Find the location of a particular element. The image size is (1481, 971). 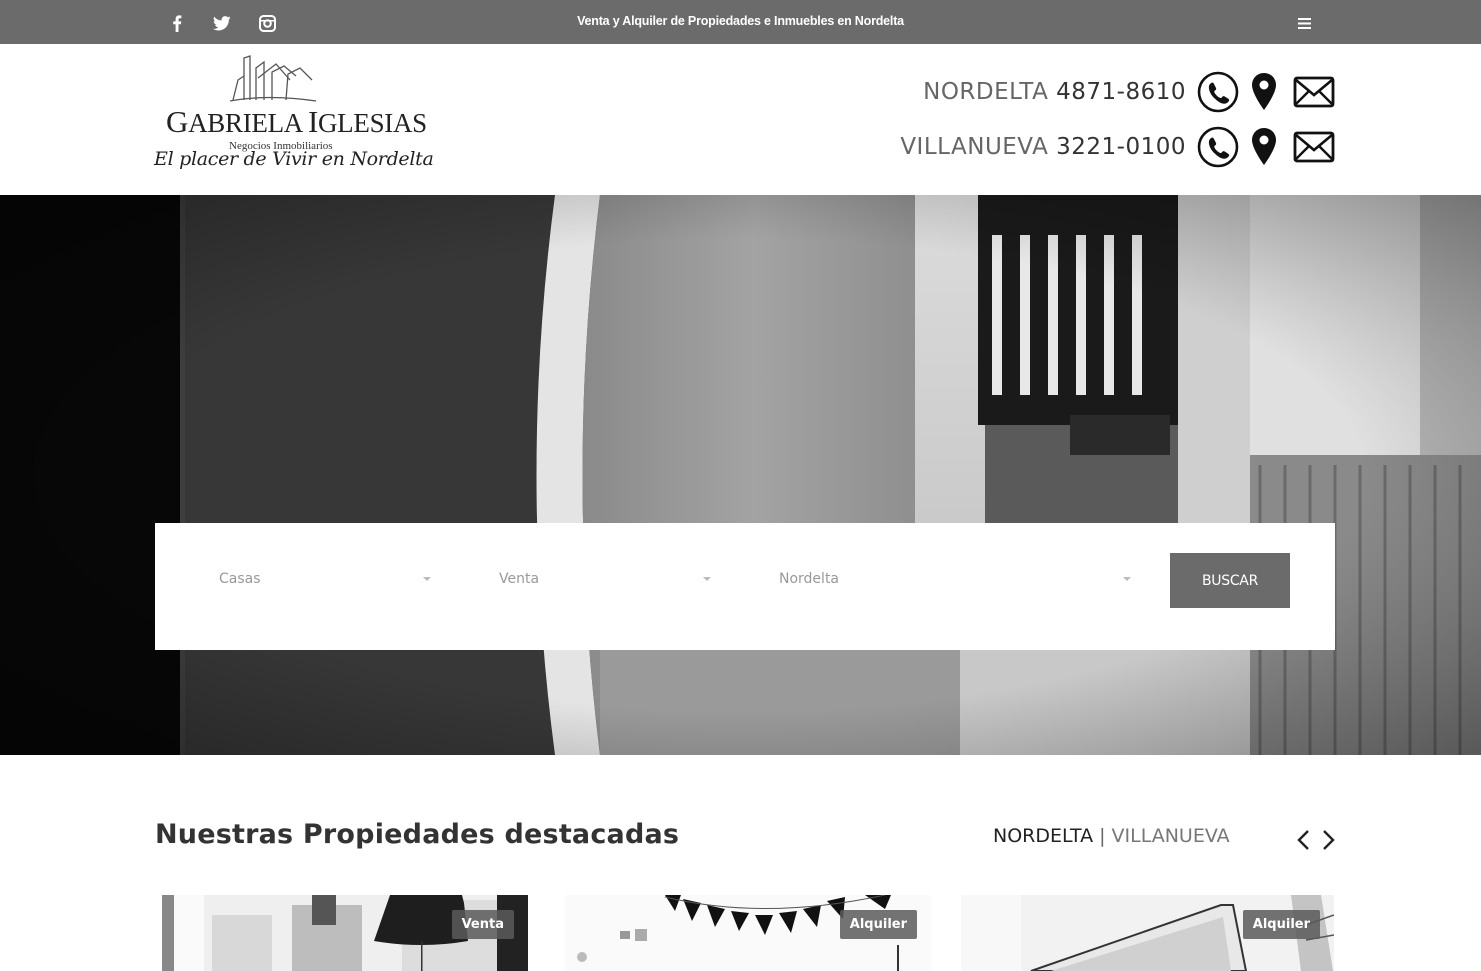

logo-slogan: El placer de Vivir en Nordelta is located at coordinates (294, 159).